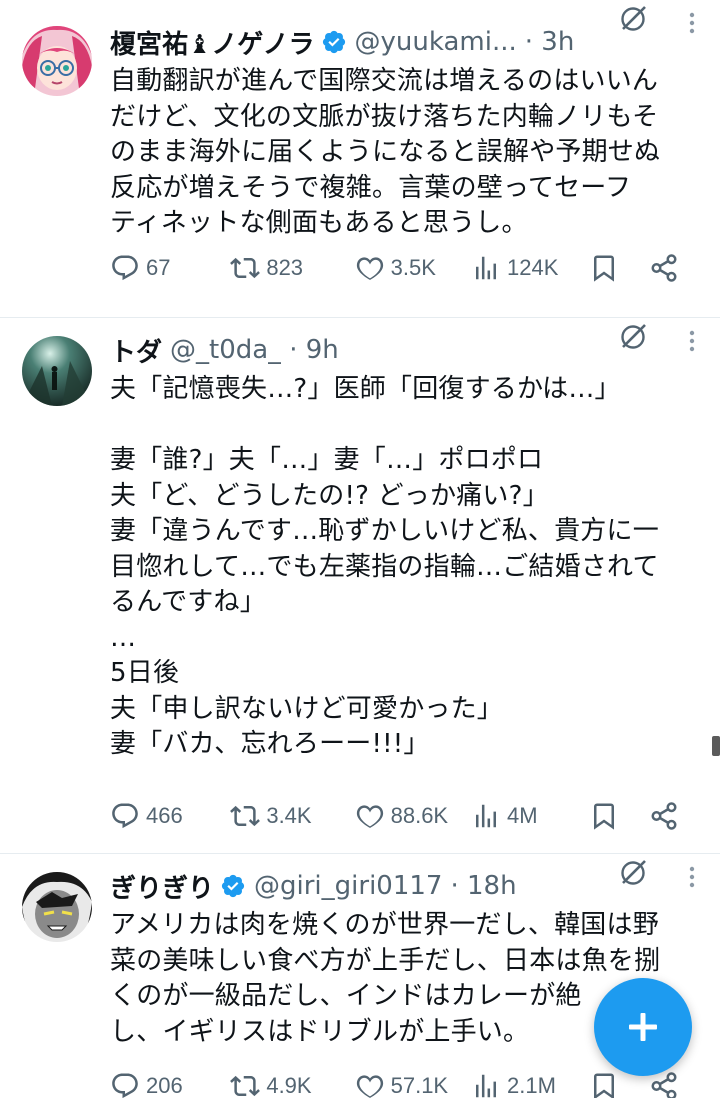  What do you see at coordinates (404, 350) in the screenshot?
I see `tweet-header: トダ @_t0da_ · 9h` at bounding box center [404, 350].